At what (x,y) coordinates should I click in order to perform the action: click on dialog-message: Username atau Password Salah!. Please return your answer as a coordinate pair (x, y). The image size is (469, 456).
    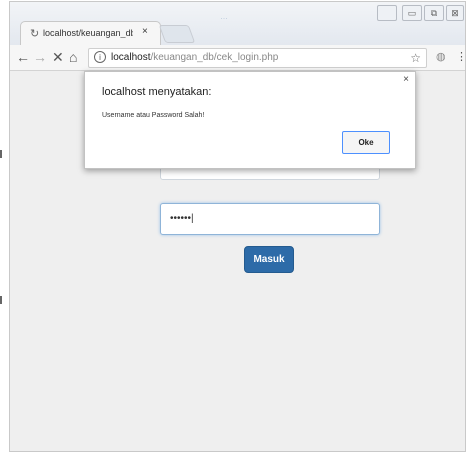
    Looking at the image, I should click on (153, 115).